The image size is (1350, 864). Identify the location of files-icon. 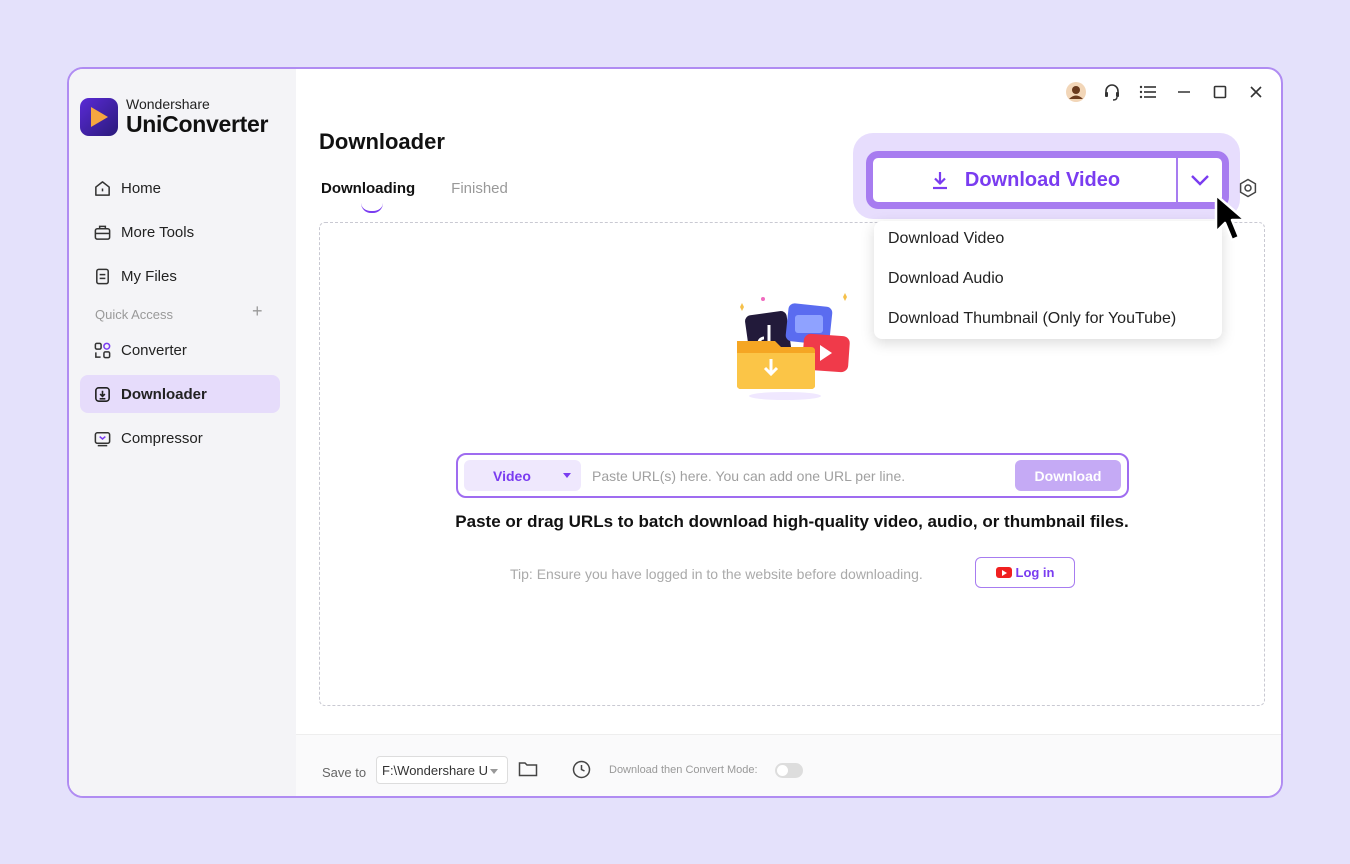
(102, 276).